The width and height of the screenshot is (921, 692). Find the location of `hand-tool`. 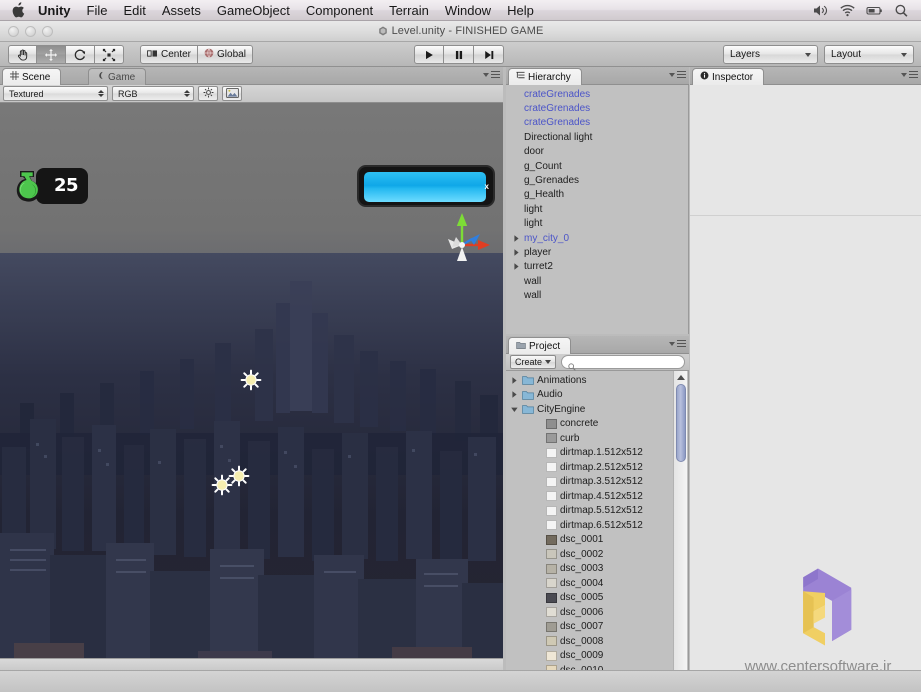

hand-tool is located at coordinates (22, 54).